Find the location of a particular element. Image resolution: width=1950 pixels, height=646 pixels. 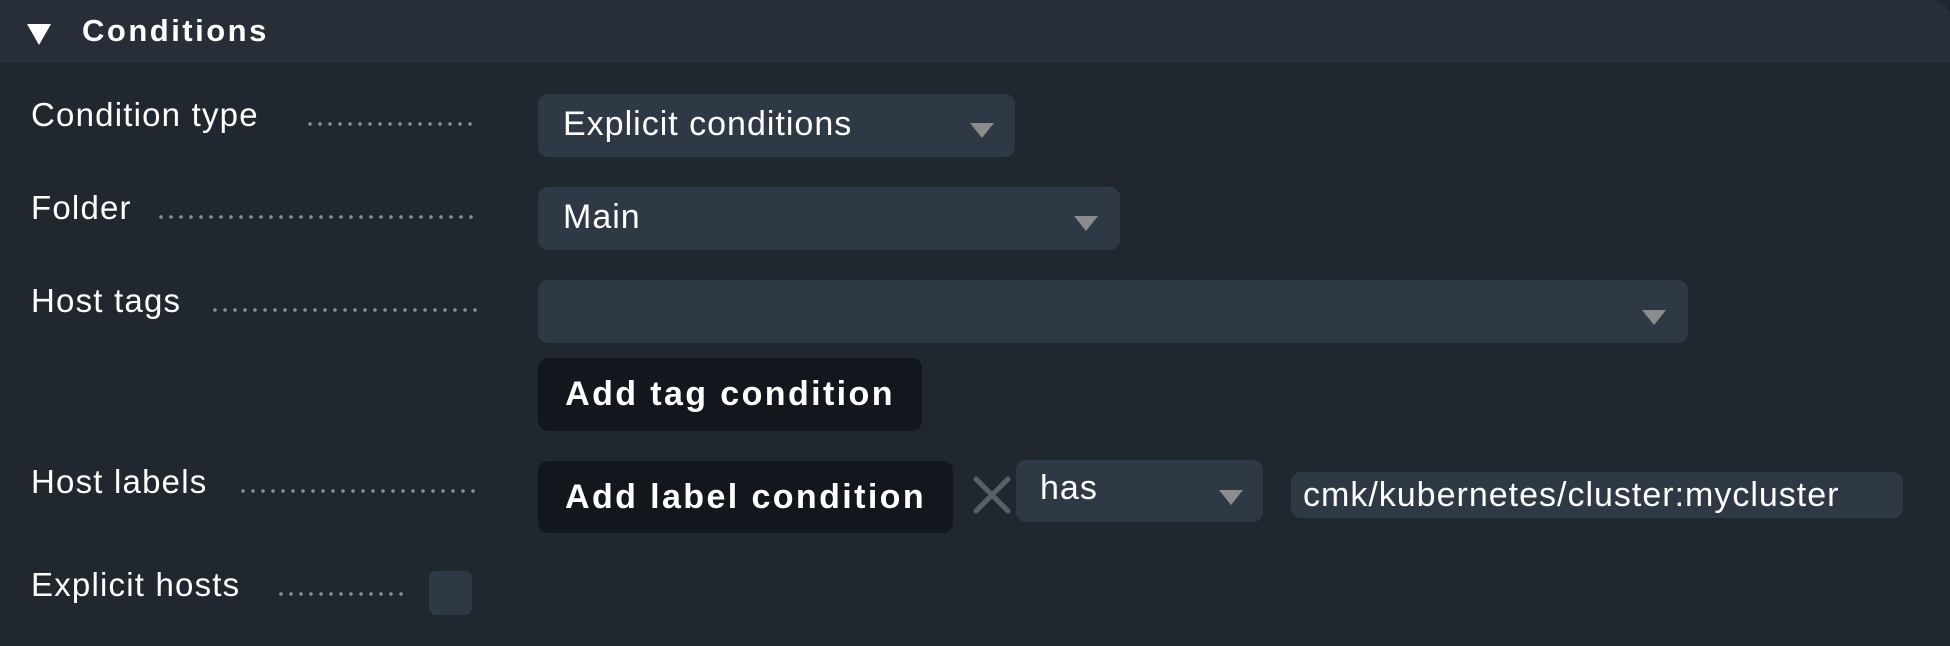

folder-label: Folder is located at coordinates (81, 207).